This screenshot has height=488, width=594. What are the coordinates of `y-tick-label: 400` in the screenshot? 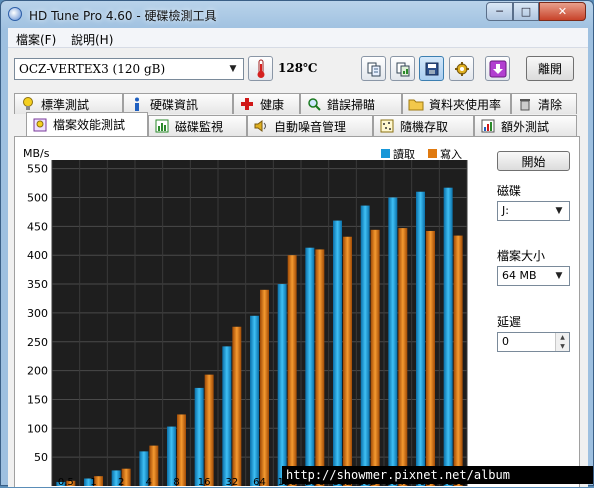 It's located at (37, 255).